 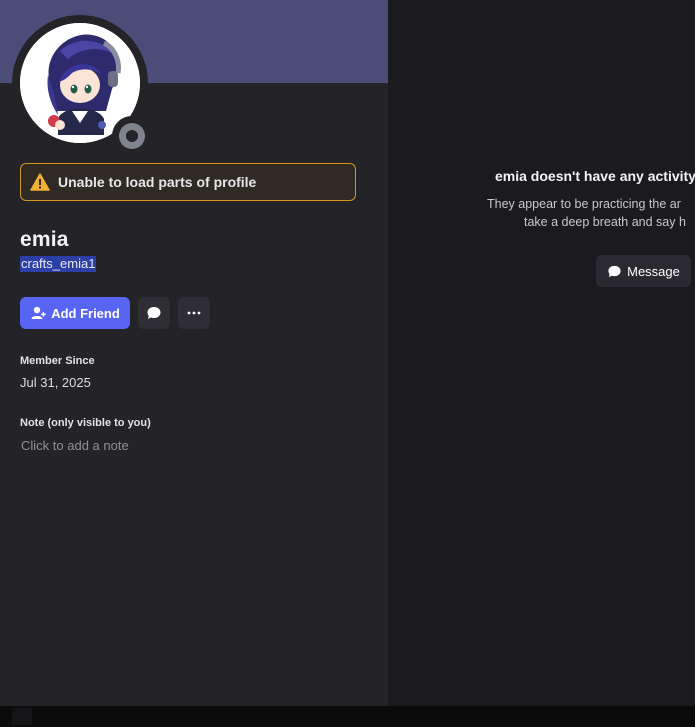 I want to click on member-since-label: Member Since, so click(x=57, y=361).